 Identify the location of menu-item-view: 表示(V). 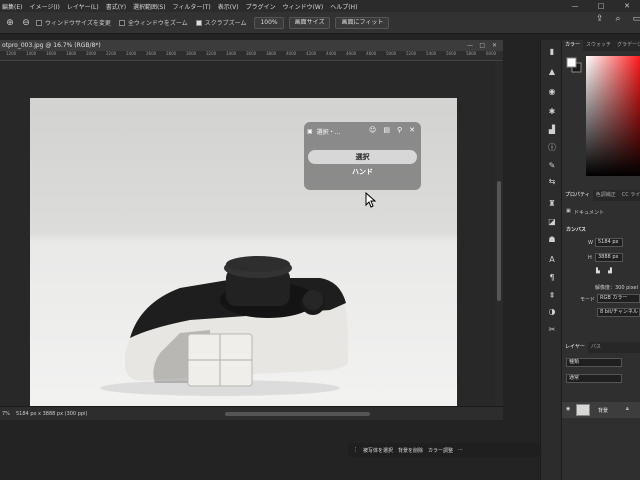
(228, 6).